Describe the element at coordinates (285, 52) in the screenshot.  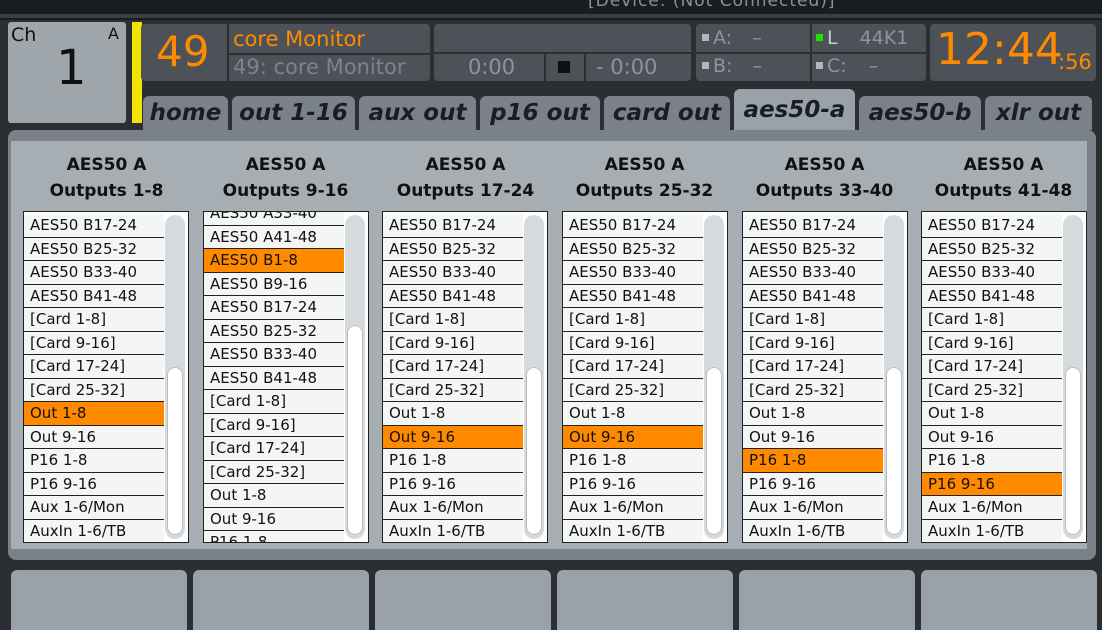
I see `channel-name-box: 49 core Monitor 49: core Monitor` at that location.